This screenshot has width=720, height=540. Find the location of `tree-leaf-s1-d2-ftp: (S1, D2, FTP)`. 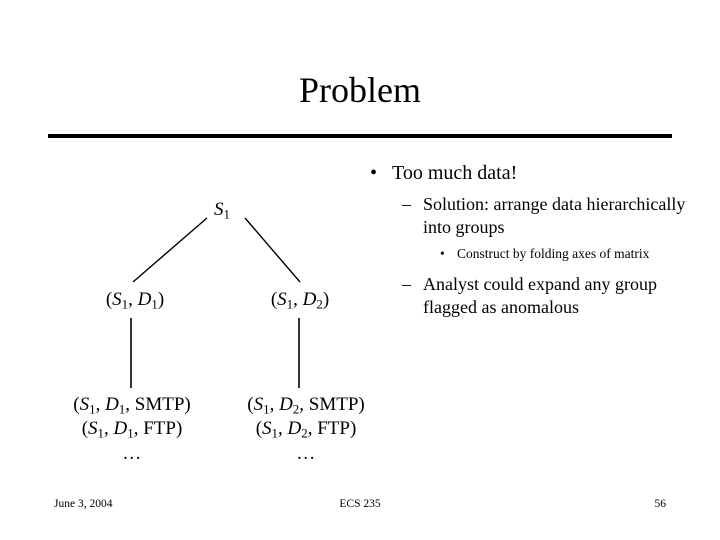

tree-leaf-s1-d2-ftp: (S1, D2, FTP) is located at coordinates (306, 429).